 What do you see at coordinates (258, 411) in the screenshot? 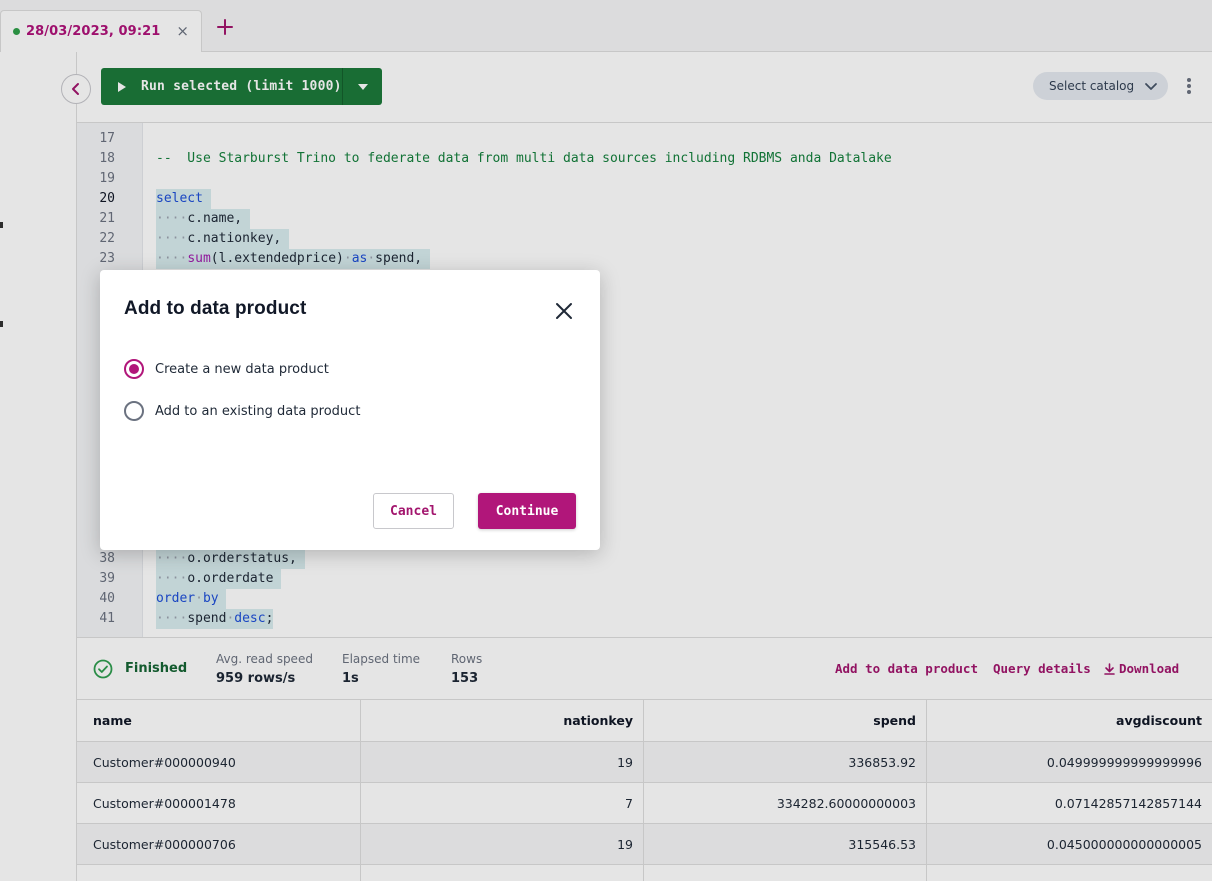
I see `option-label: Add to an existing data product` at bounding box center [258, 411].